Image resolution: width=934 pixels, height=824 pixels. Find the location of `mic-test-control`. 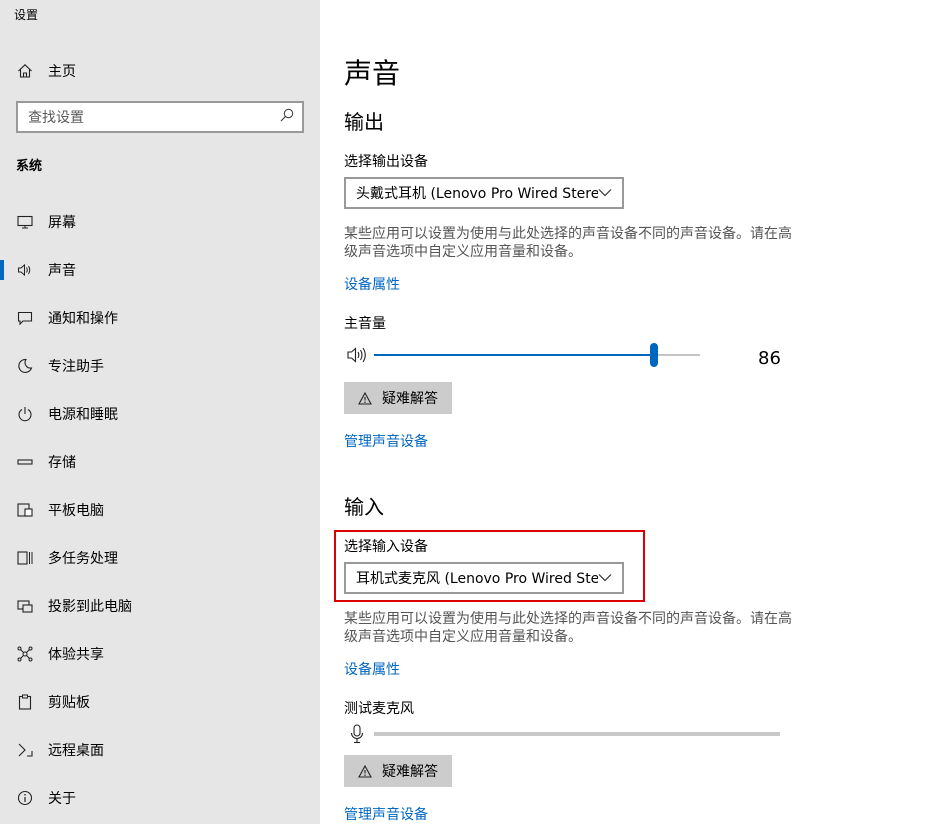

mic-test-control is located at coordinates (564, 734).